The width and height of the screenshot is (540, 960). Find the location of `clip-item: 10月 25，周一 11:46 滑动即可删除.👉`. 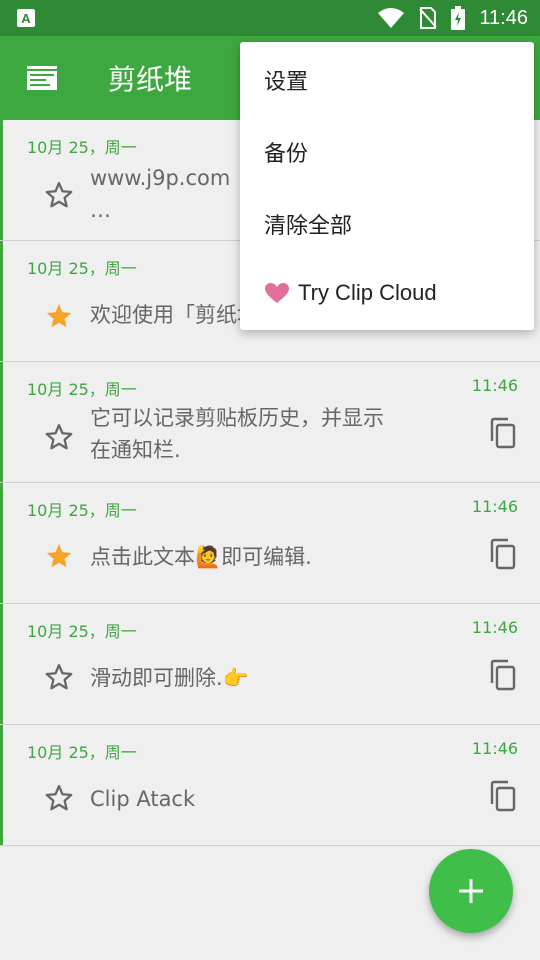

clip-item: 10月 25，周一 11:46 滑动即可删除.👉 is located at coordinates (270, 664).